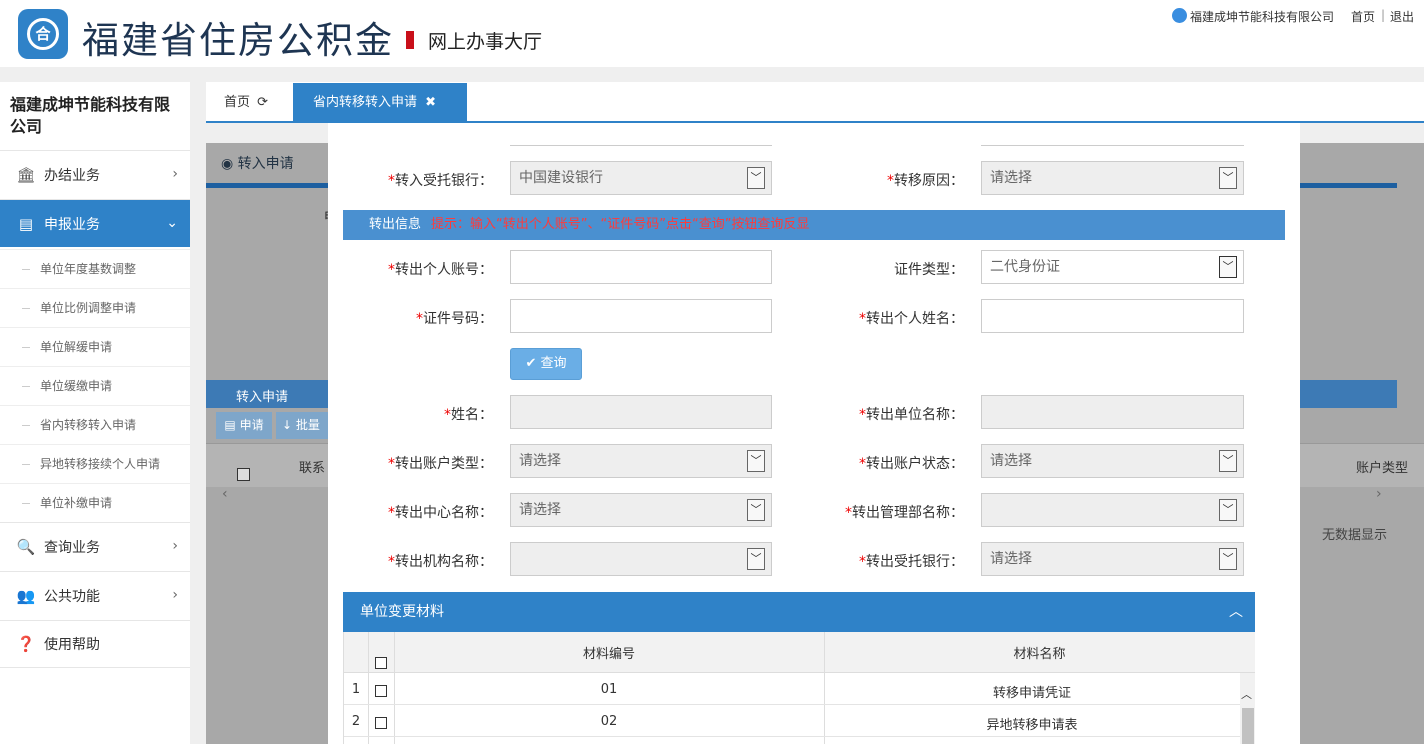 This screenshot has width=1424, height=744. I want to click on out-acct-type-label: *转出账户类型：, so click(440, 464).